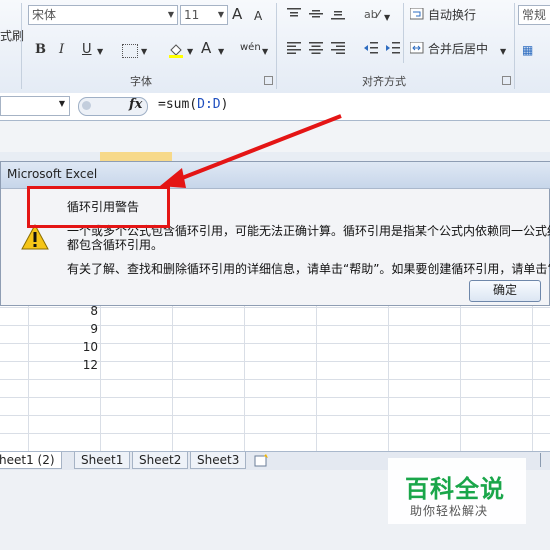 The width and height of the screenshot is (550, 550). Describe the element at coordinates (160, 460) in the screenshot. I see `sheet-tab: Sheet2` at that location.